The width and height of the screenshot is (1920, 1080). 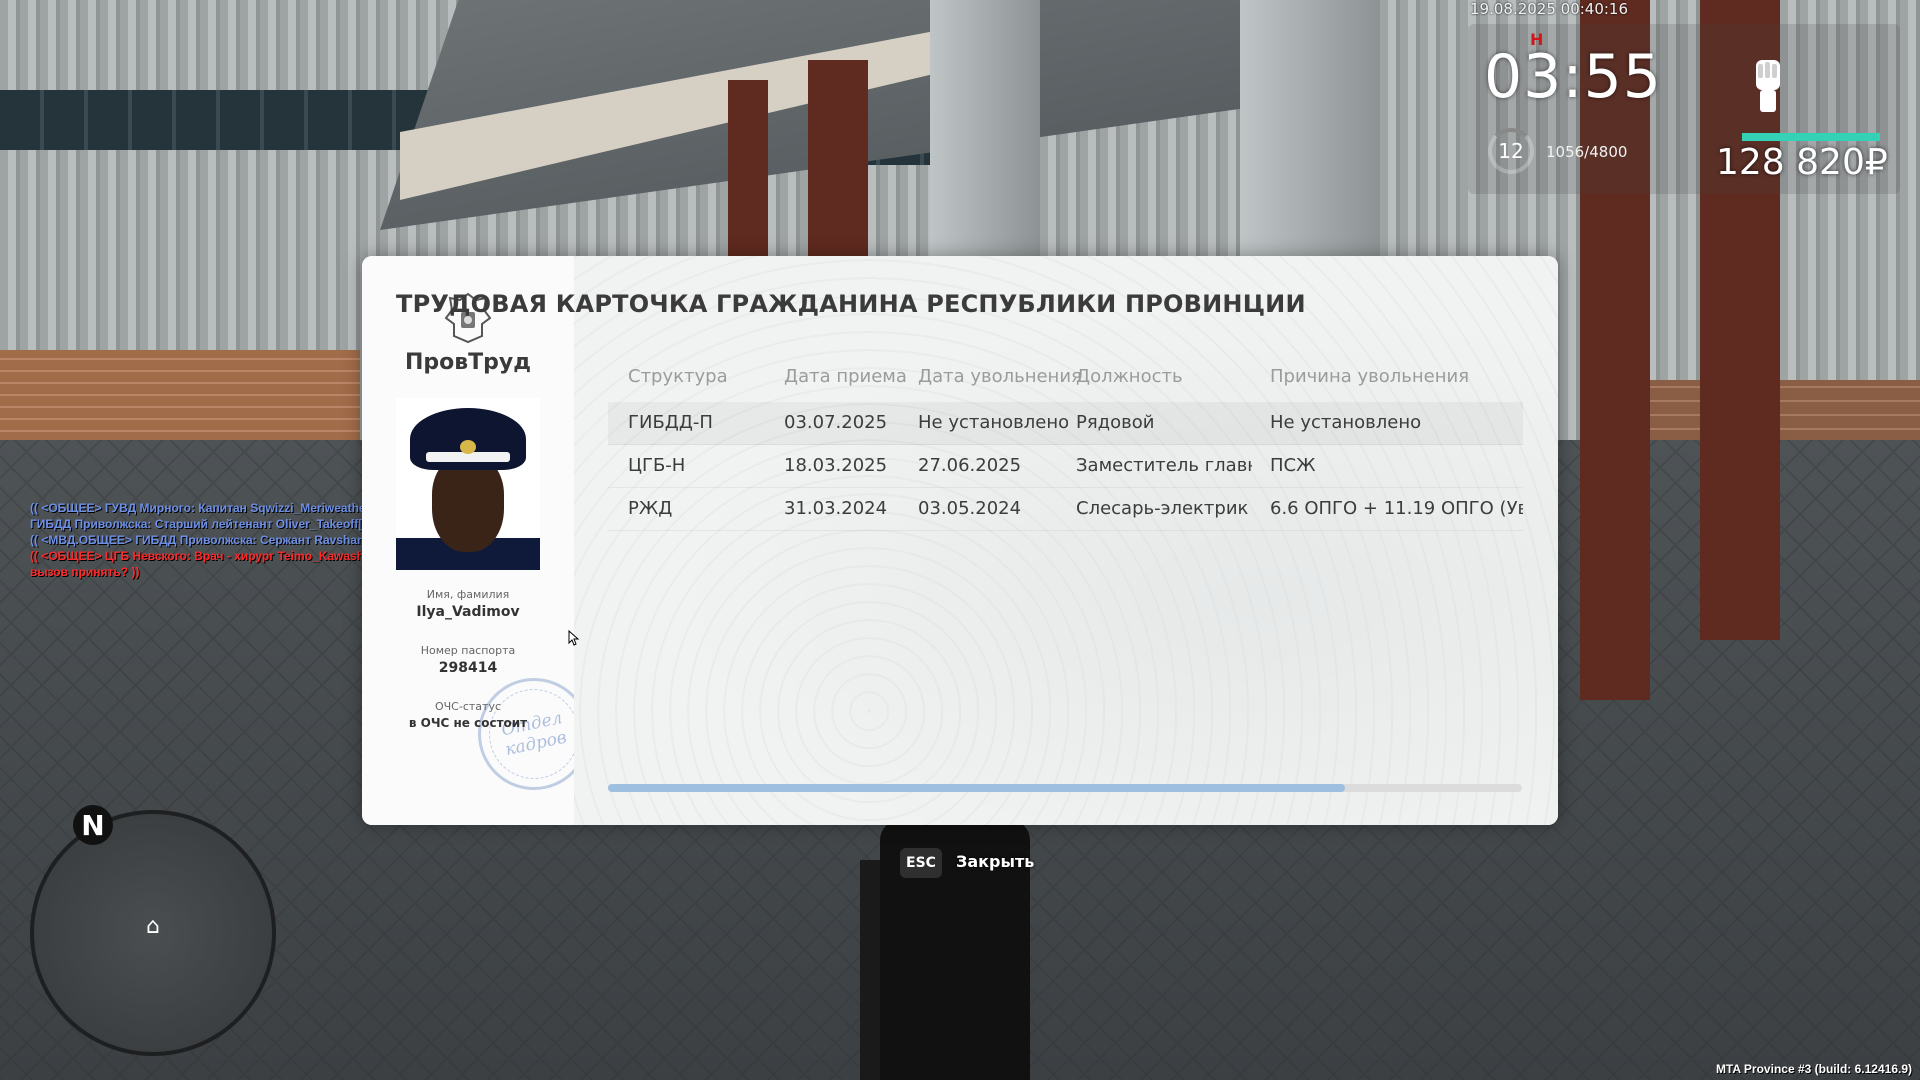 I want to click on status-label: ОЧС-статус, so click(x=467, y=706).